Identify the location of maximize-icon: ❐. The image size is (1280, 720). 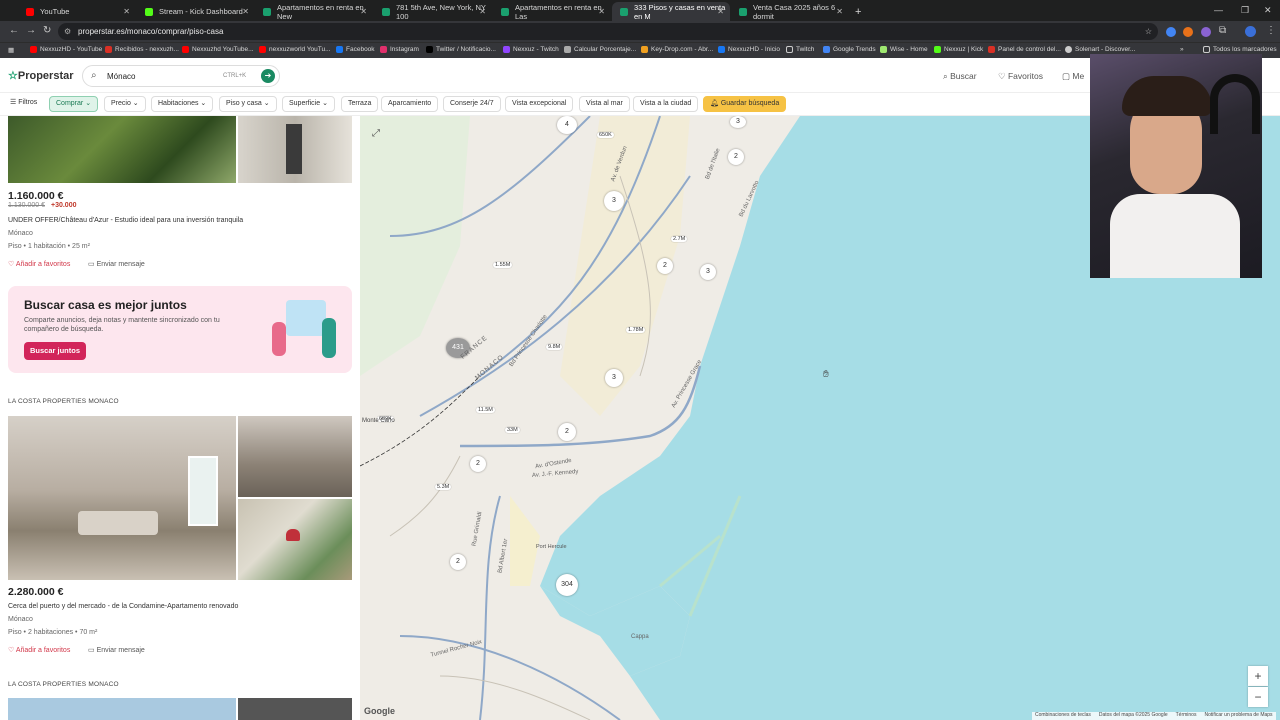
(1245, 10).